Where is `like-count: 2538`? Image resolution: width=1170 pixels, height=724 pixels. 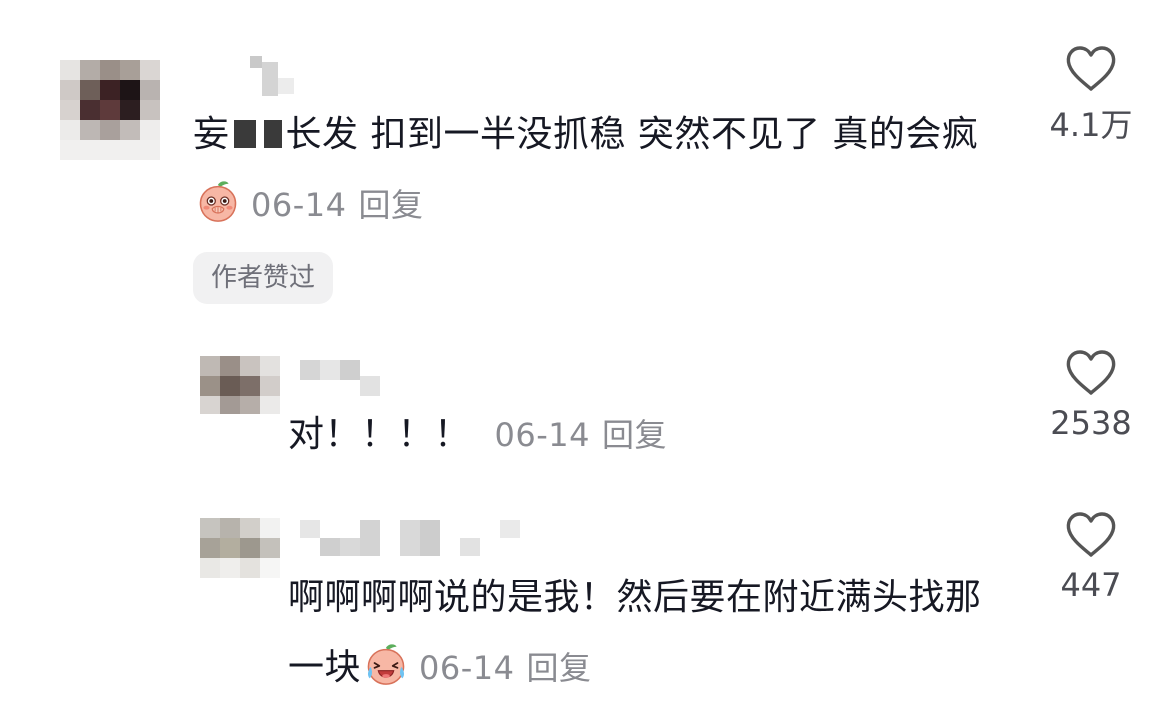
like-count: 2538 is located at coordinates (1091, 423).